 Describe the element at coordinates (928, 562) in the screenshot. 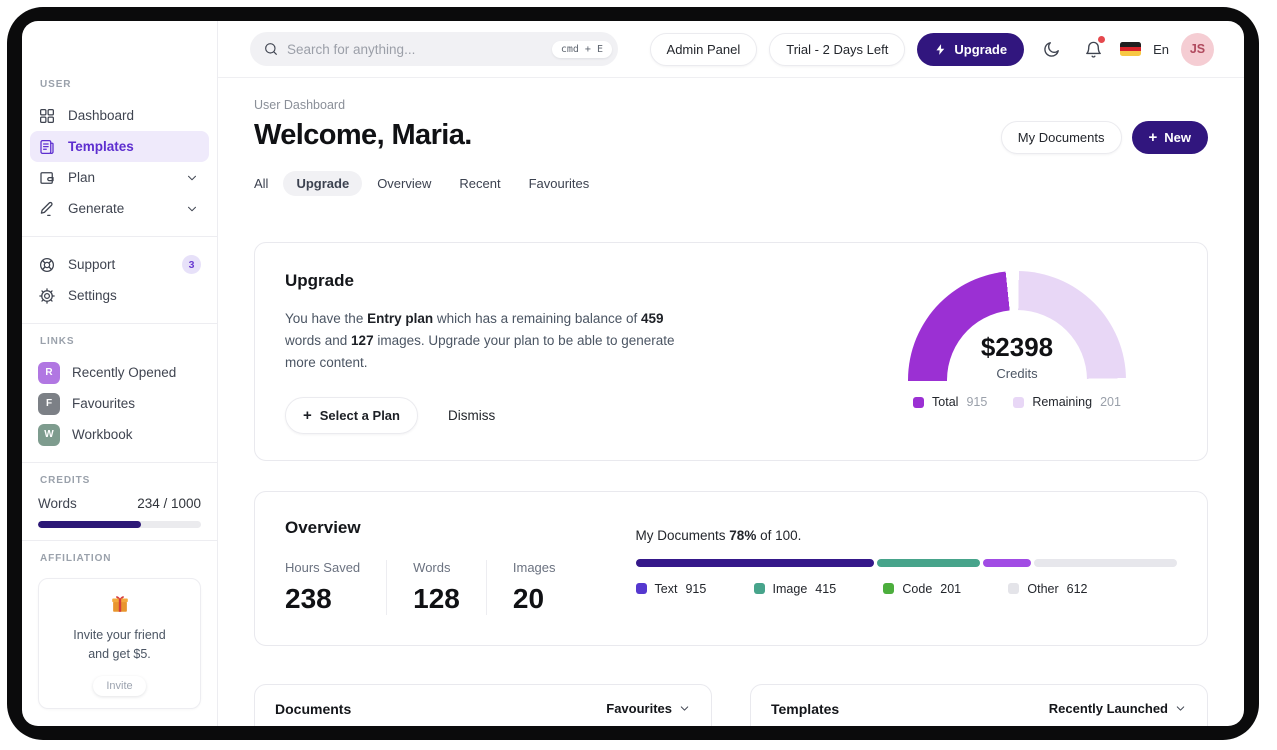

I see `bar-segment-image` at that location.